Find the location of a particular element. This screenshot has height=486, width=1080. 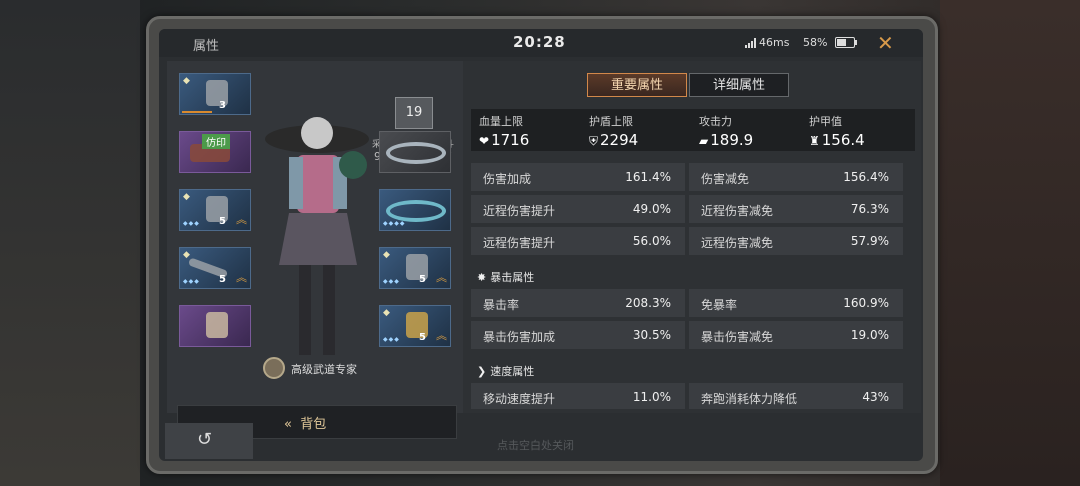

imitation-badge: 仿印 is located at coordinates (216, 141).